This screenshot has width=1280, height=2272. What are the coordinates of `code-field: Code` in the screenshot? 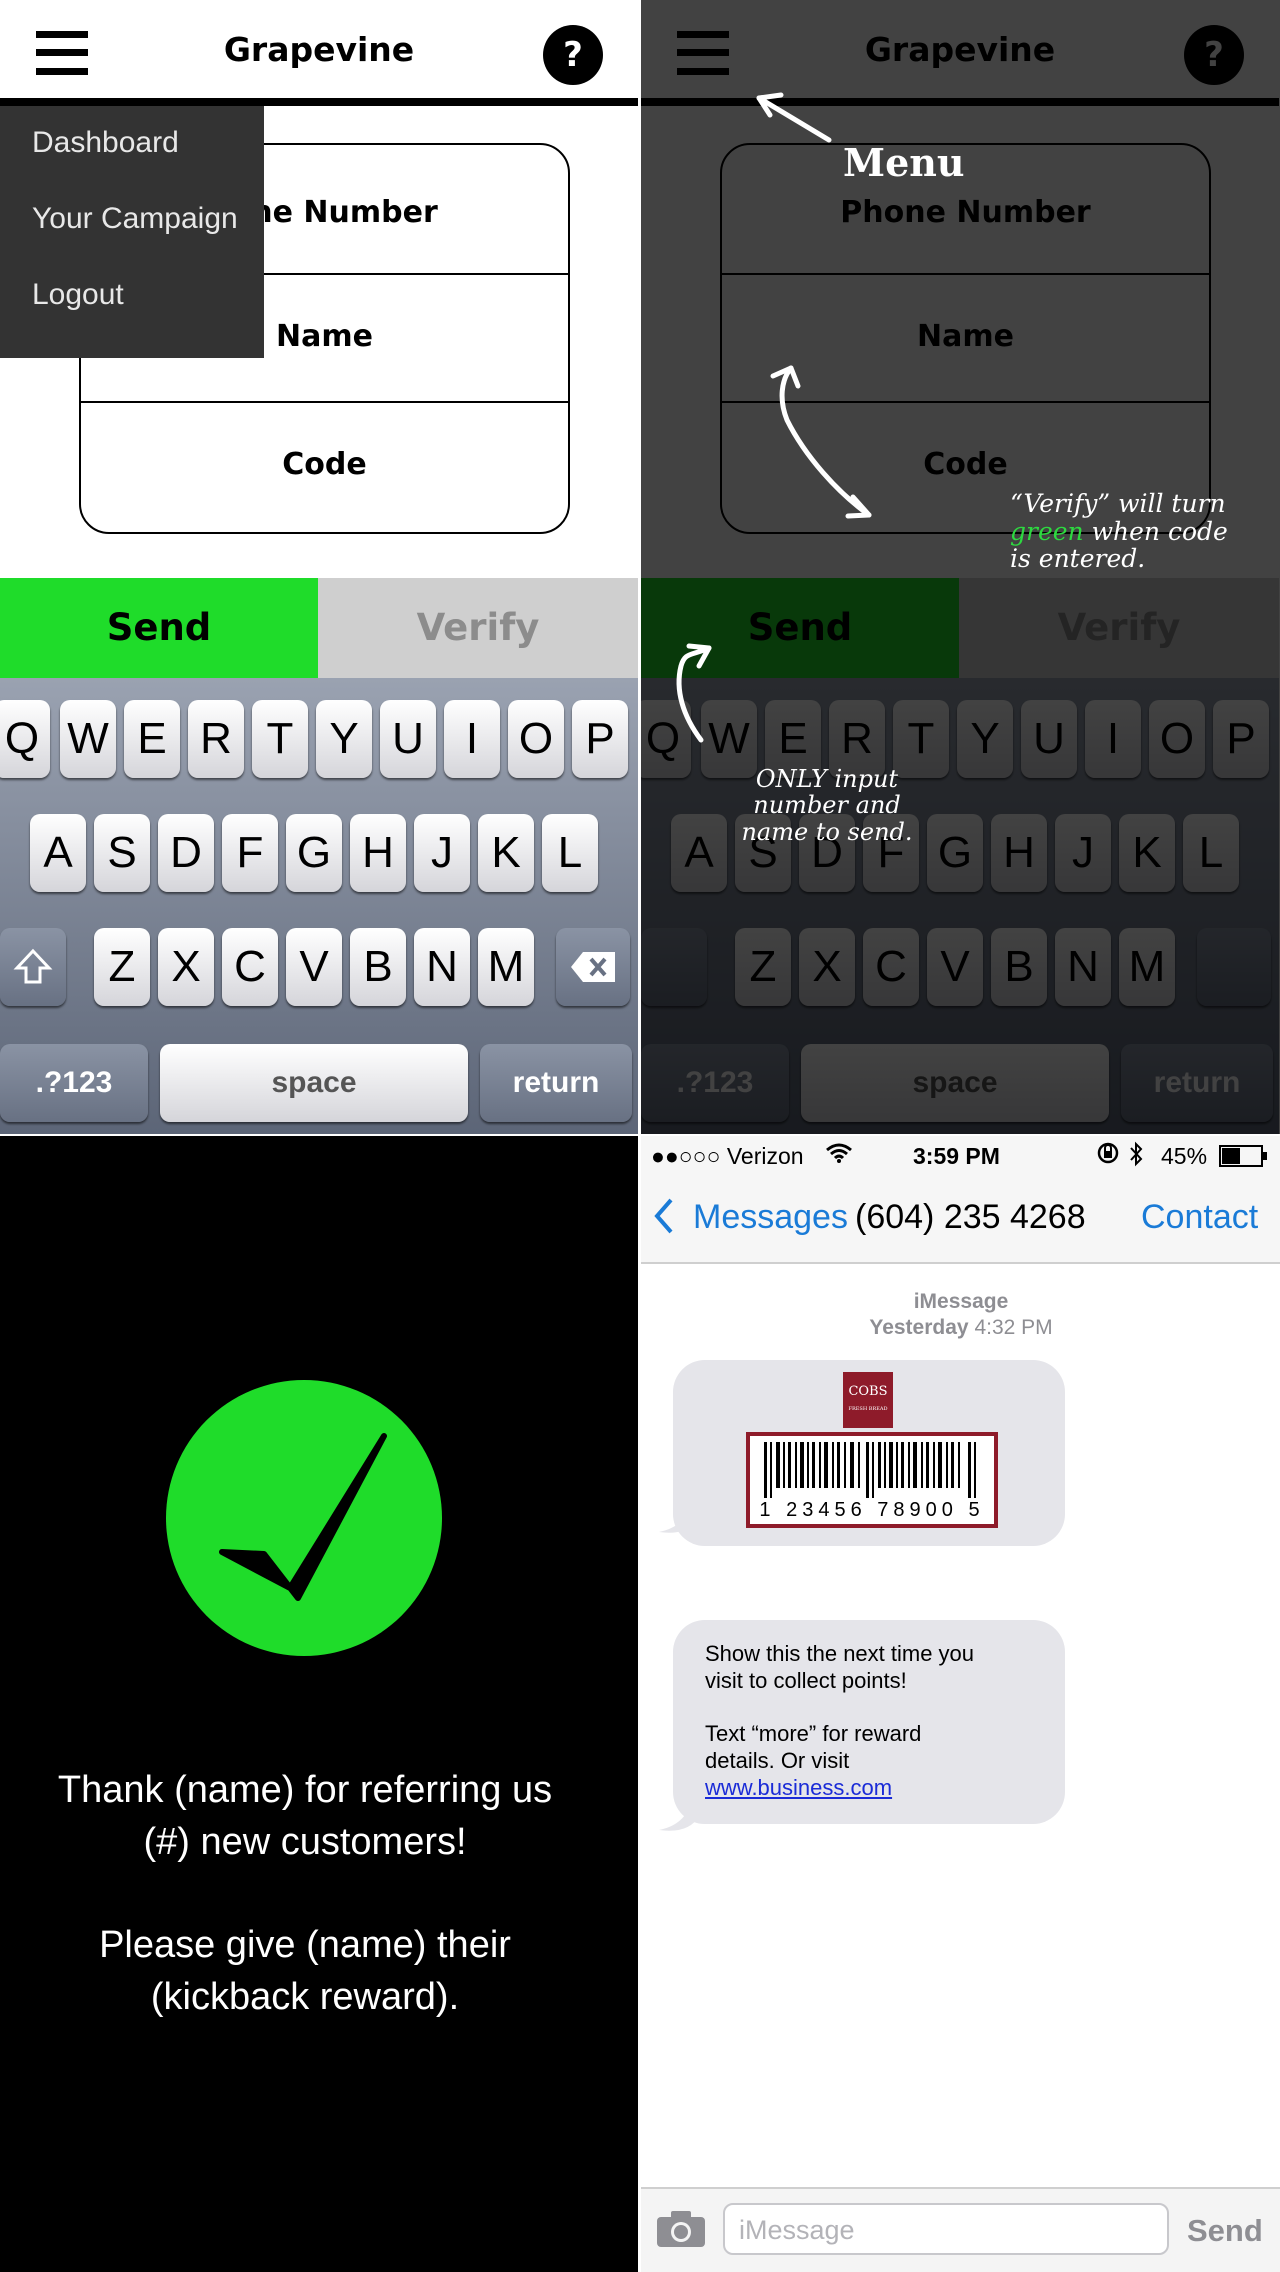 It's located at (324, 464).